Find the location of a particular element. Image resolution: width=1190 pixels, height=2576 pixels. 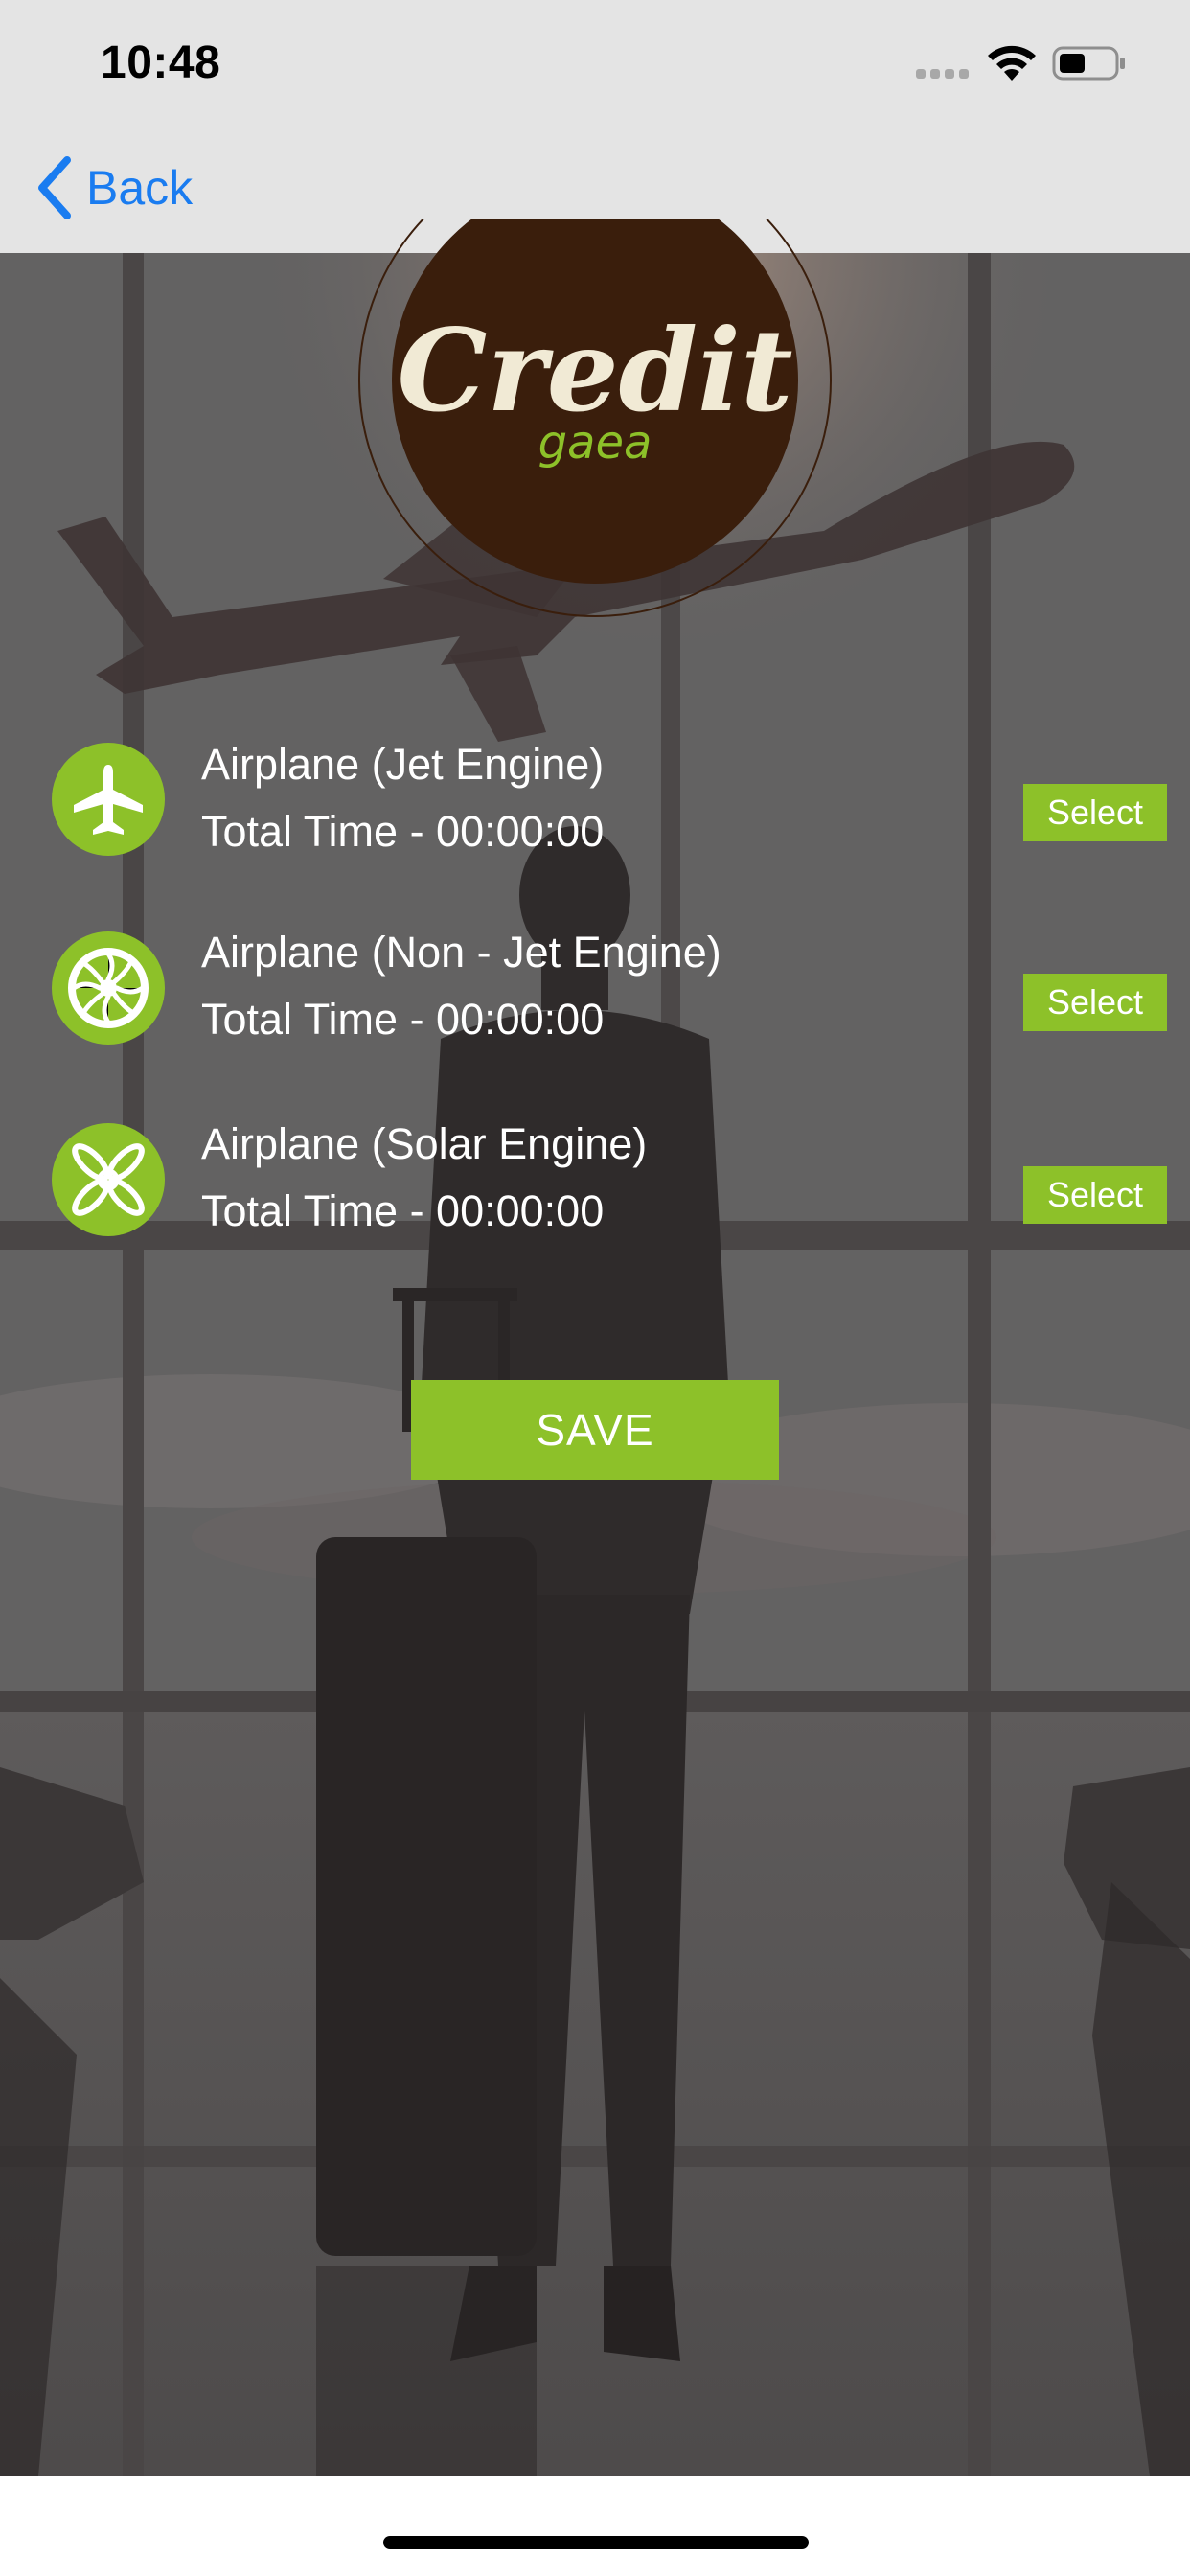

cellular-signal-icon is located at coordinates (945, 74).